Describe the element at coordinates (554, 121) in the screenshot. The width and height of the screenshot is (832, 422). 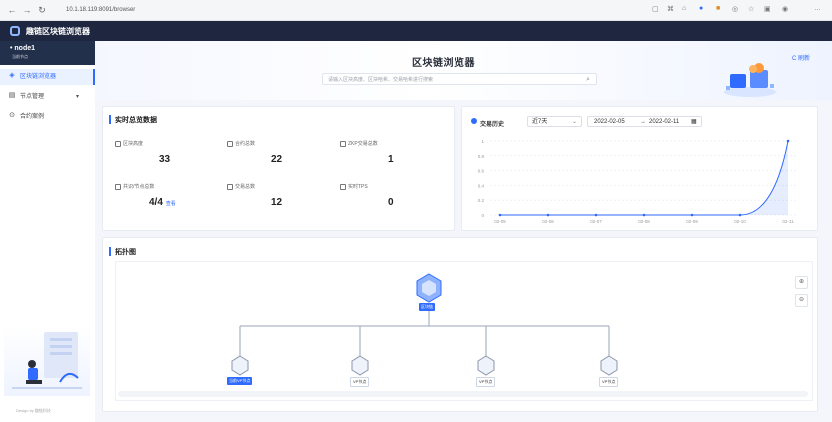
I see `range-select: 近7天 ⌄` at that location.